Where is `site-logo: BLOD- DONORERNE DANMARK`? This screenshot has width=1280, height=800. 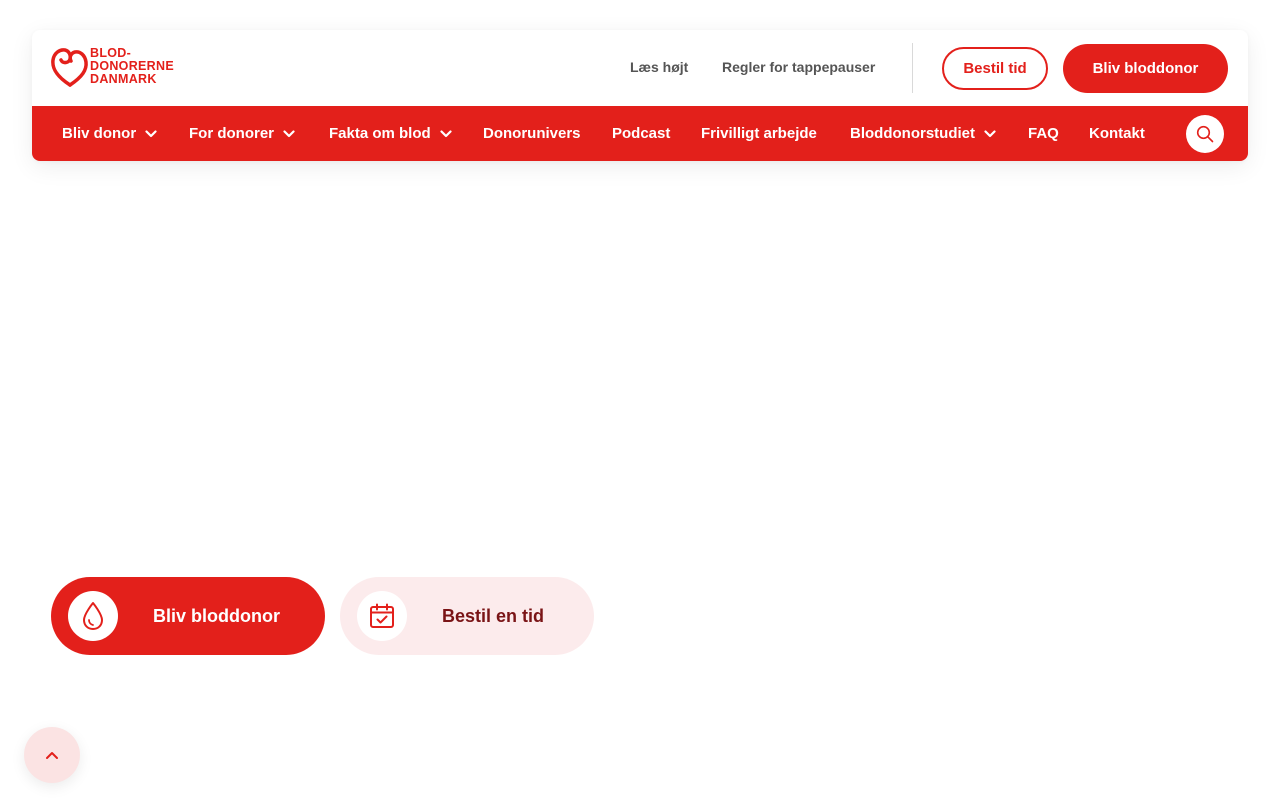 site-logo: BLOD- DONORERNE DANMARK is located at coordinates (115, 67).